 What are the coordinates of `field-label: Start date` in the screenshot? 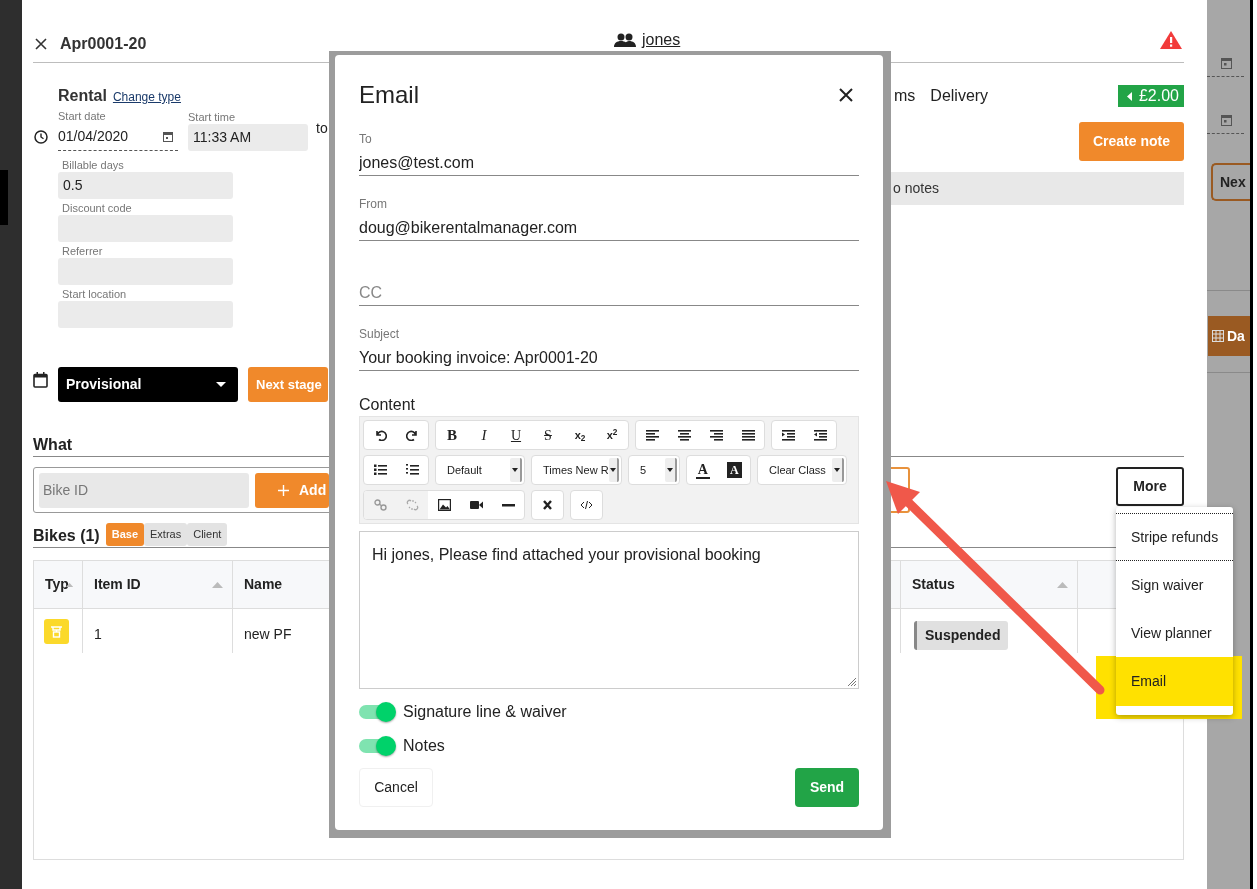 It's located at (82, 116).